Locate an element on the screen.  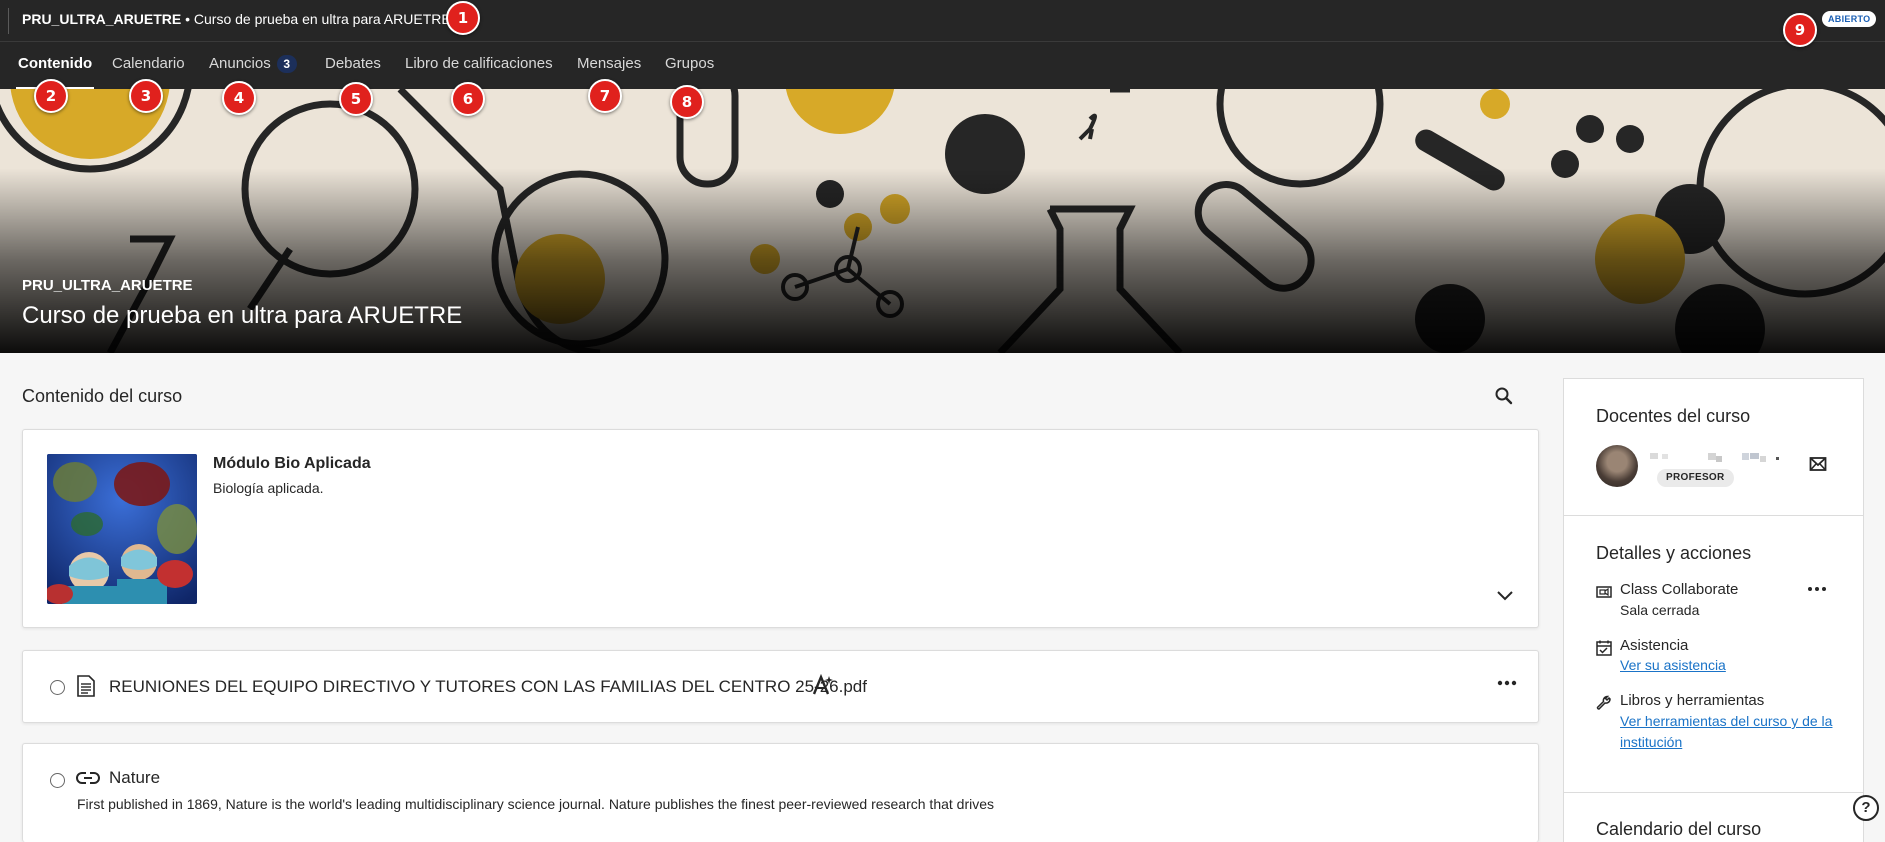
annotation-marker-4: 4 is located at coordinates (239, 98).